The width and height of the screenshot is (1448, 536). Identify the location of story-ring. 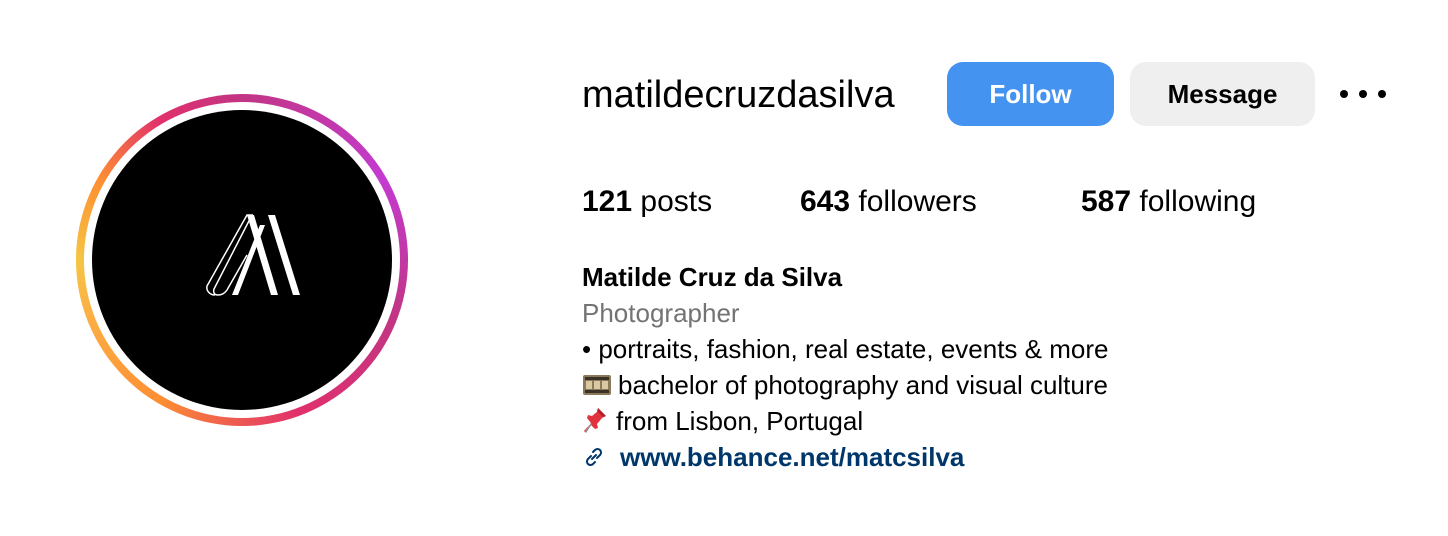
(242, 260).